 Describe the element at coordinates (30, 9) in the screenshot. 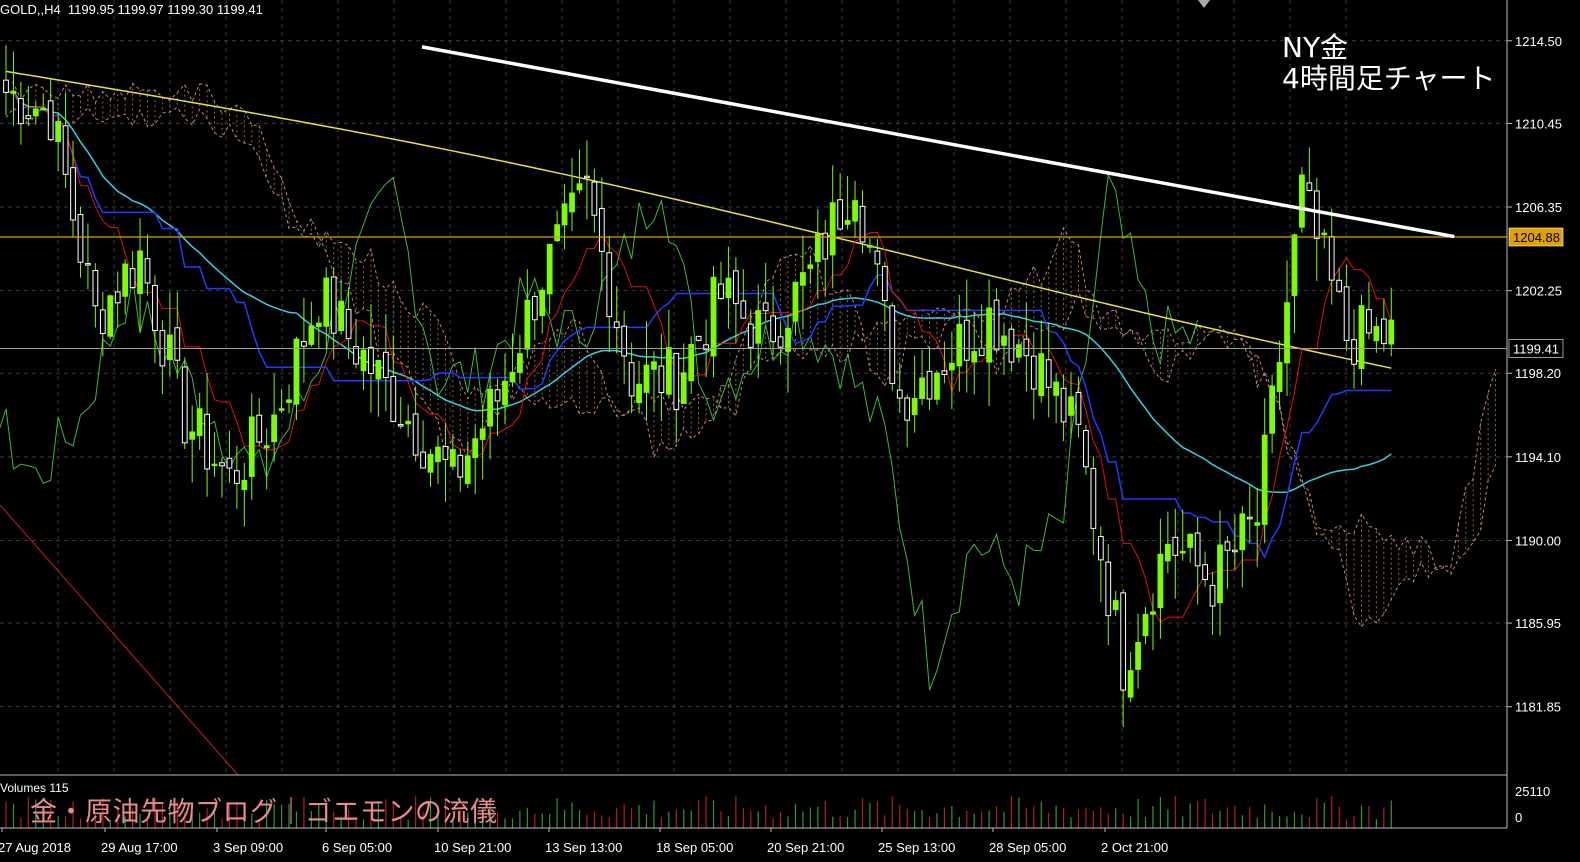

I see `header-symbol: GOLD,,H4` at that location.